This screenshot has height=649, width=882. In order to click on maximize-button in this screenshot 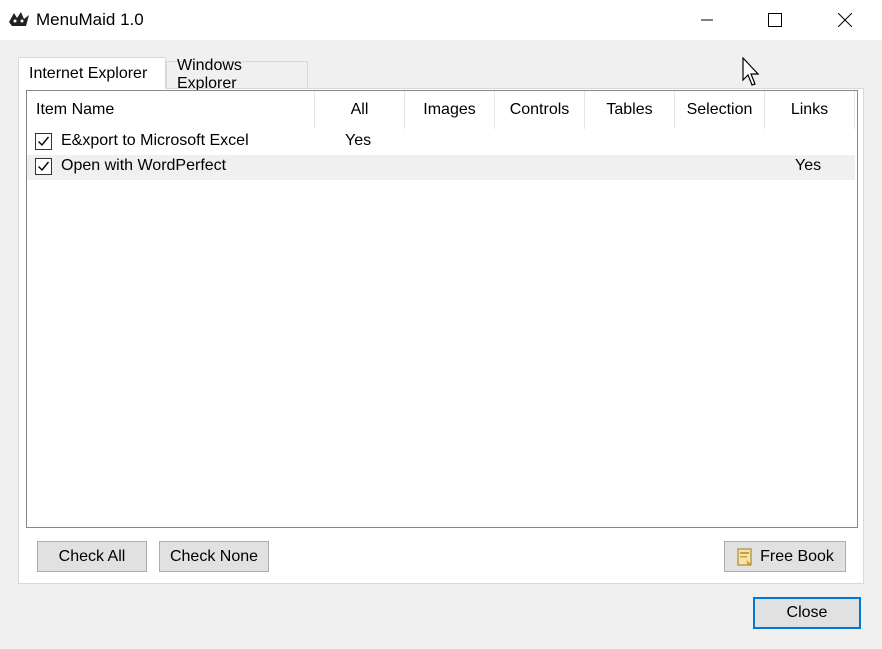, I will do `click(775, 20)`.